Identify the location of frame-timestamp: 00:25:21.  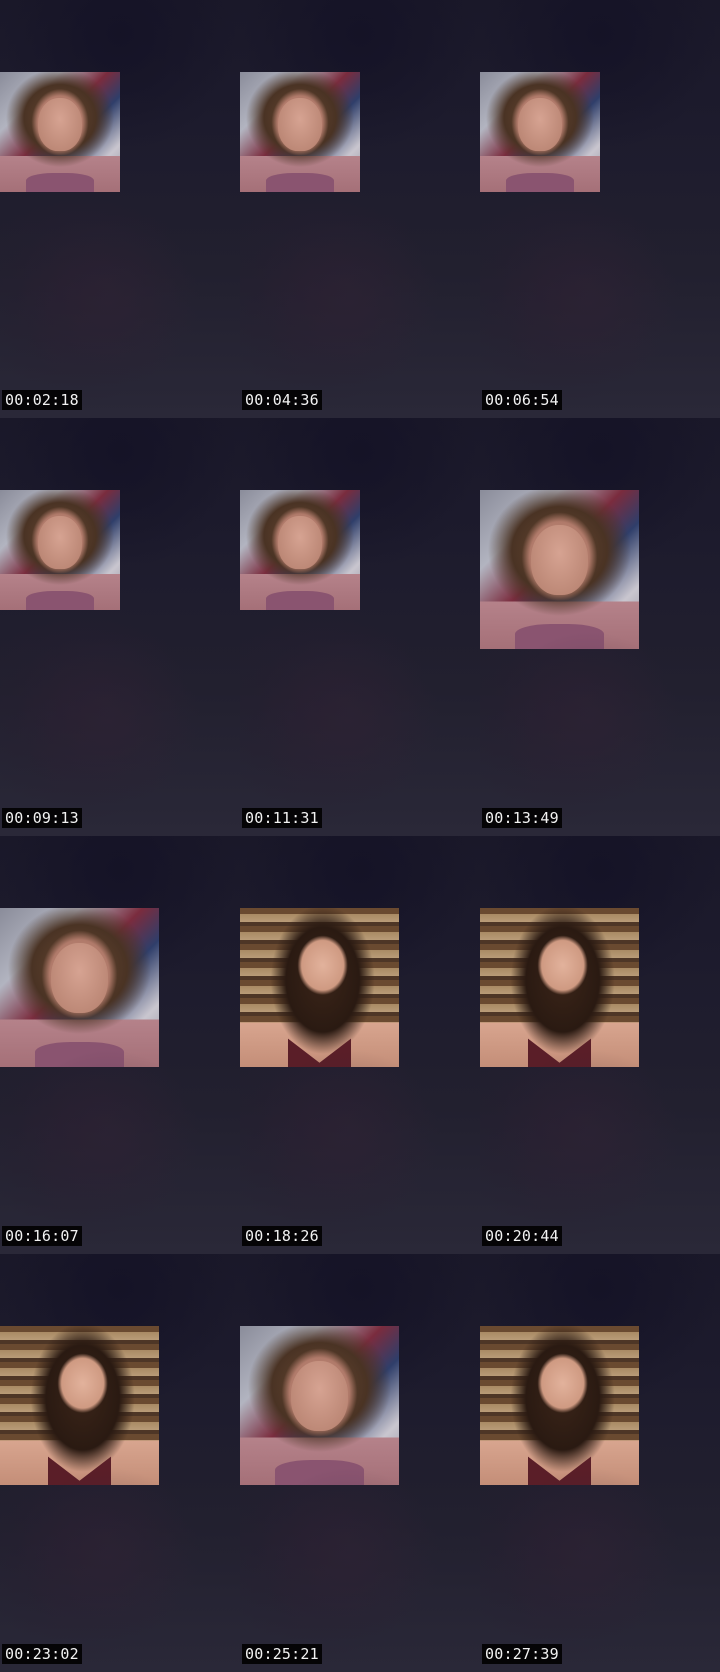
(282, 1654).